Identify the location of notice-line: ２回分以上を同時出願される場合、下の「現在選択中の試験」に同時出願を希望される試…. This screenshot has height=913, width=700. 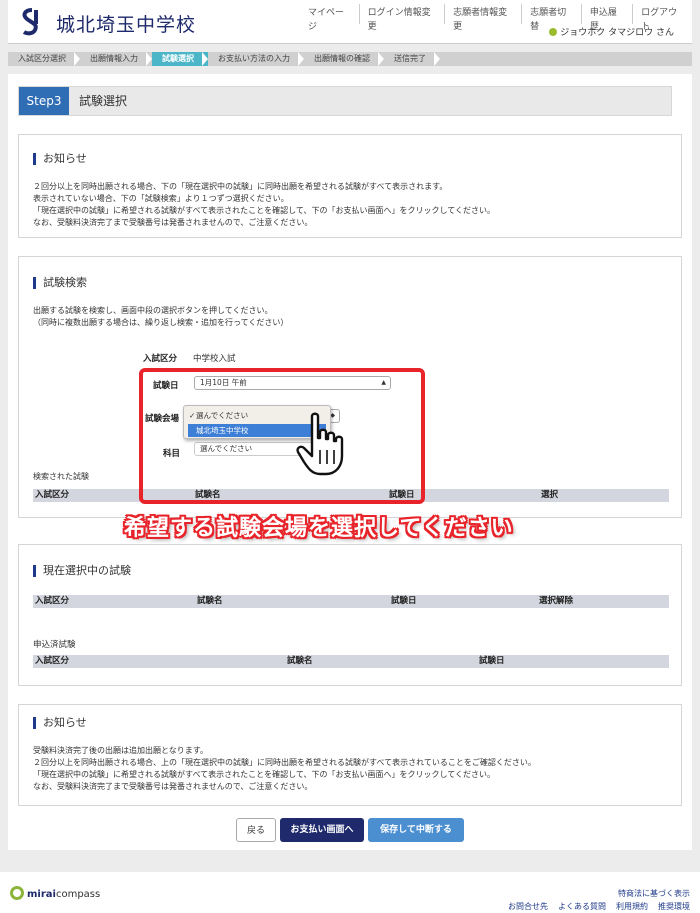
(240, 186).